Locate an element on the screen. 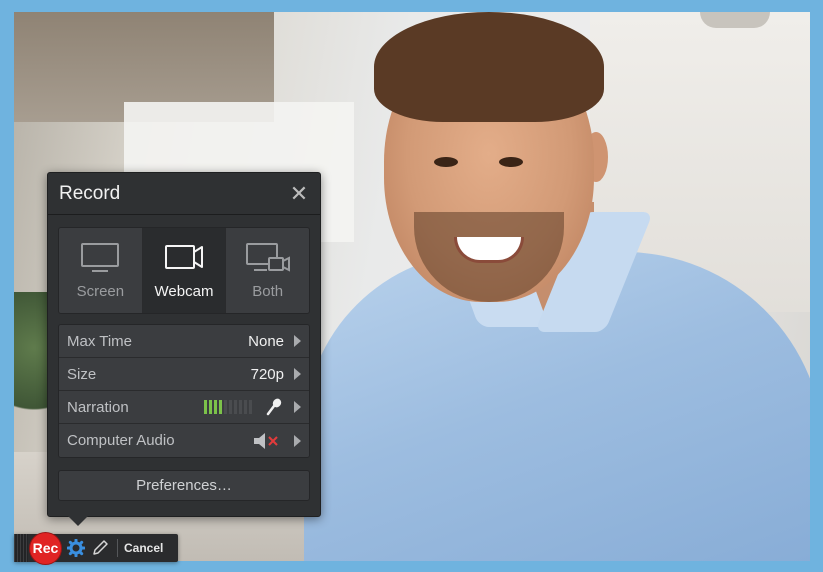  size-label: Size is located at coordinates (82, 374).